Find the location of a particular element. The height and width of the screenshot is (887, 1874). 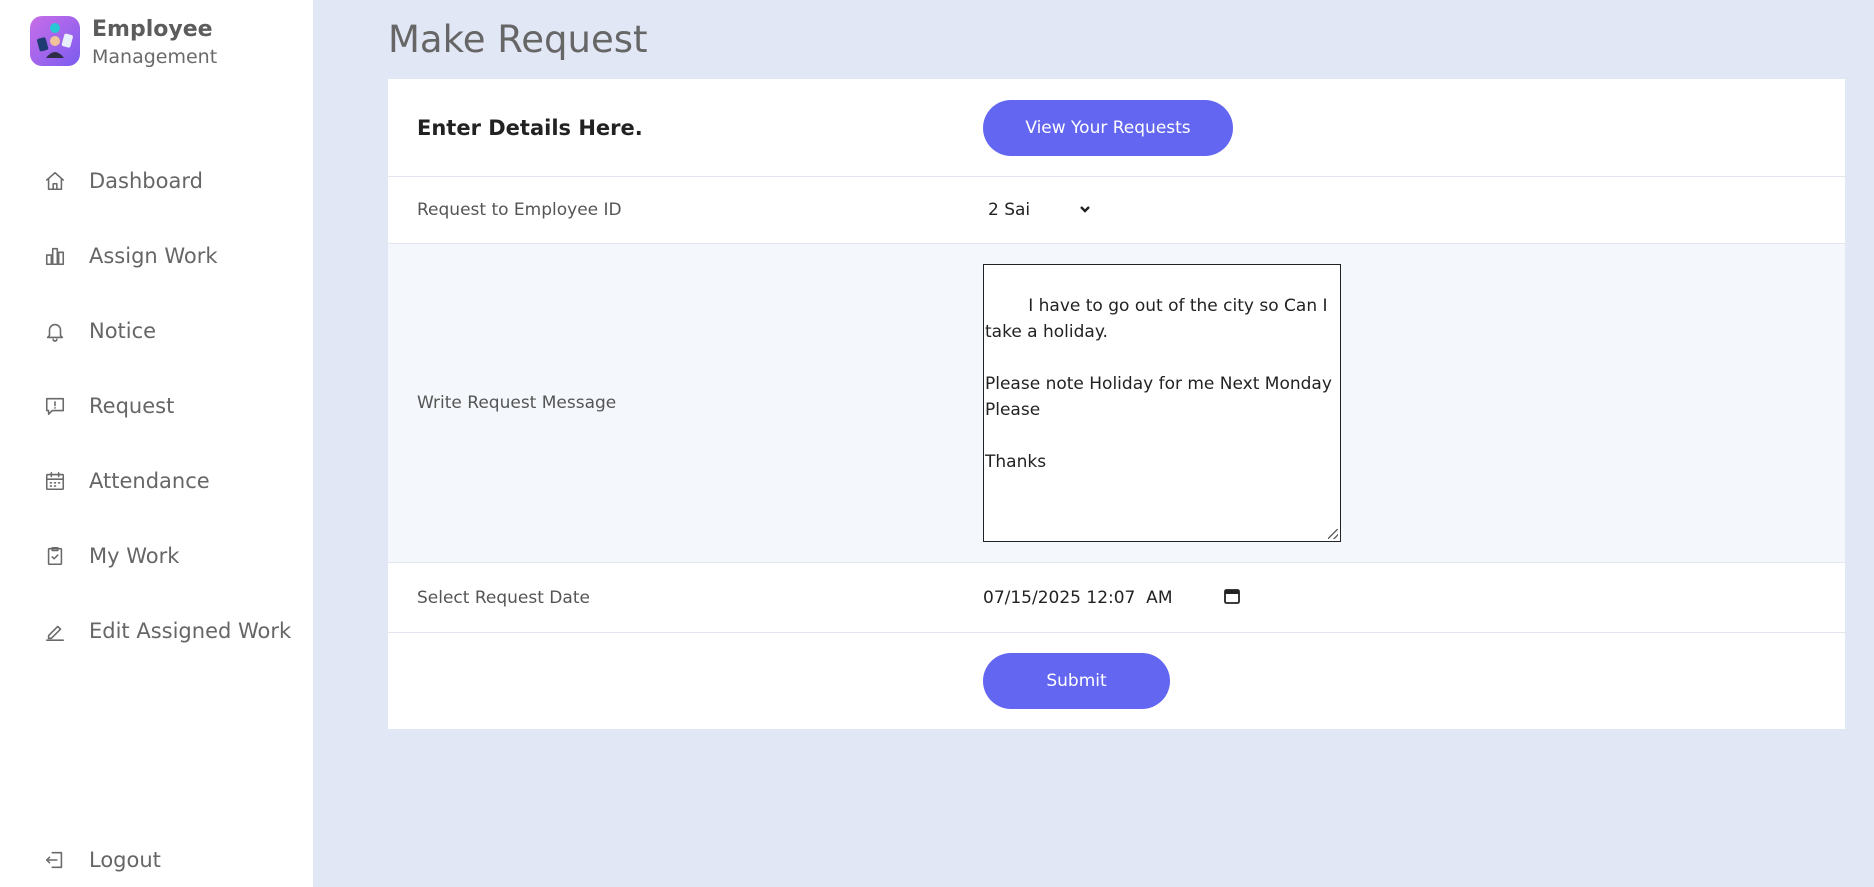

resize-handle-icon is located at coordinates (1333, 534).